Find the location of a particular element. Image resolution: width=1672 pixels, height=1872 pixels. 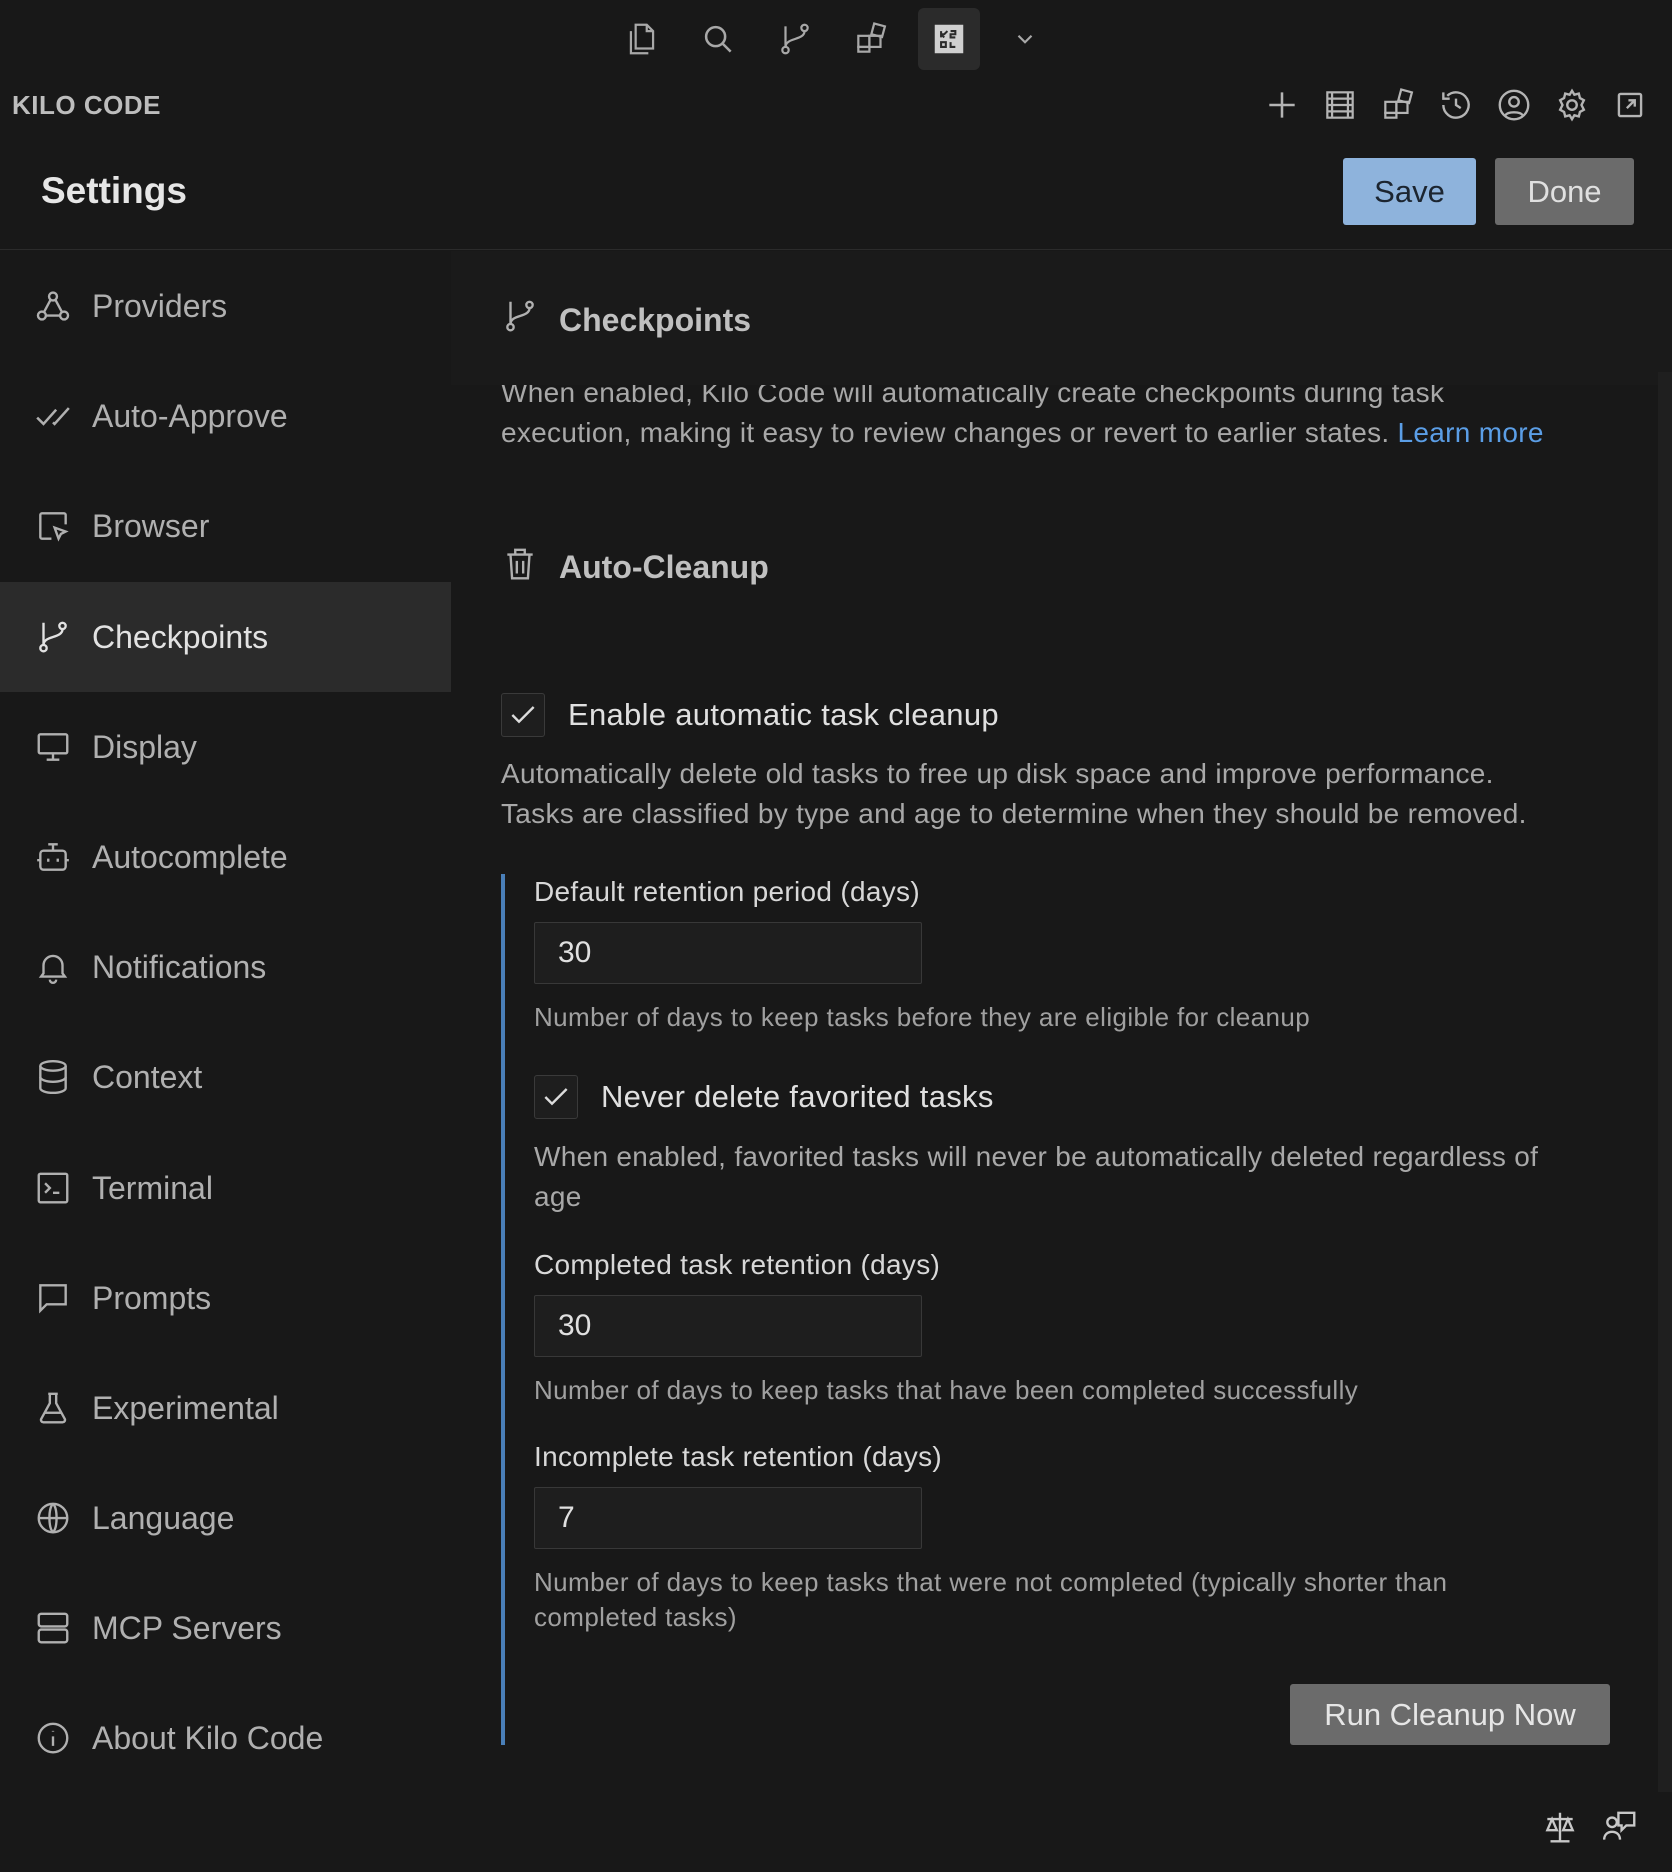

completed-retention-label: Completed task retention (days) is located at coordinates (737, 1264).